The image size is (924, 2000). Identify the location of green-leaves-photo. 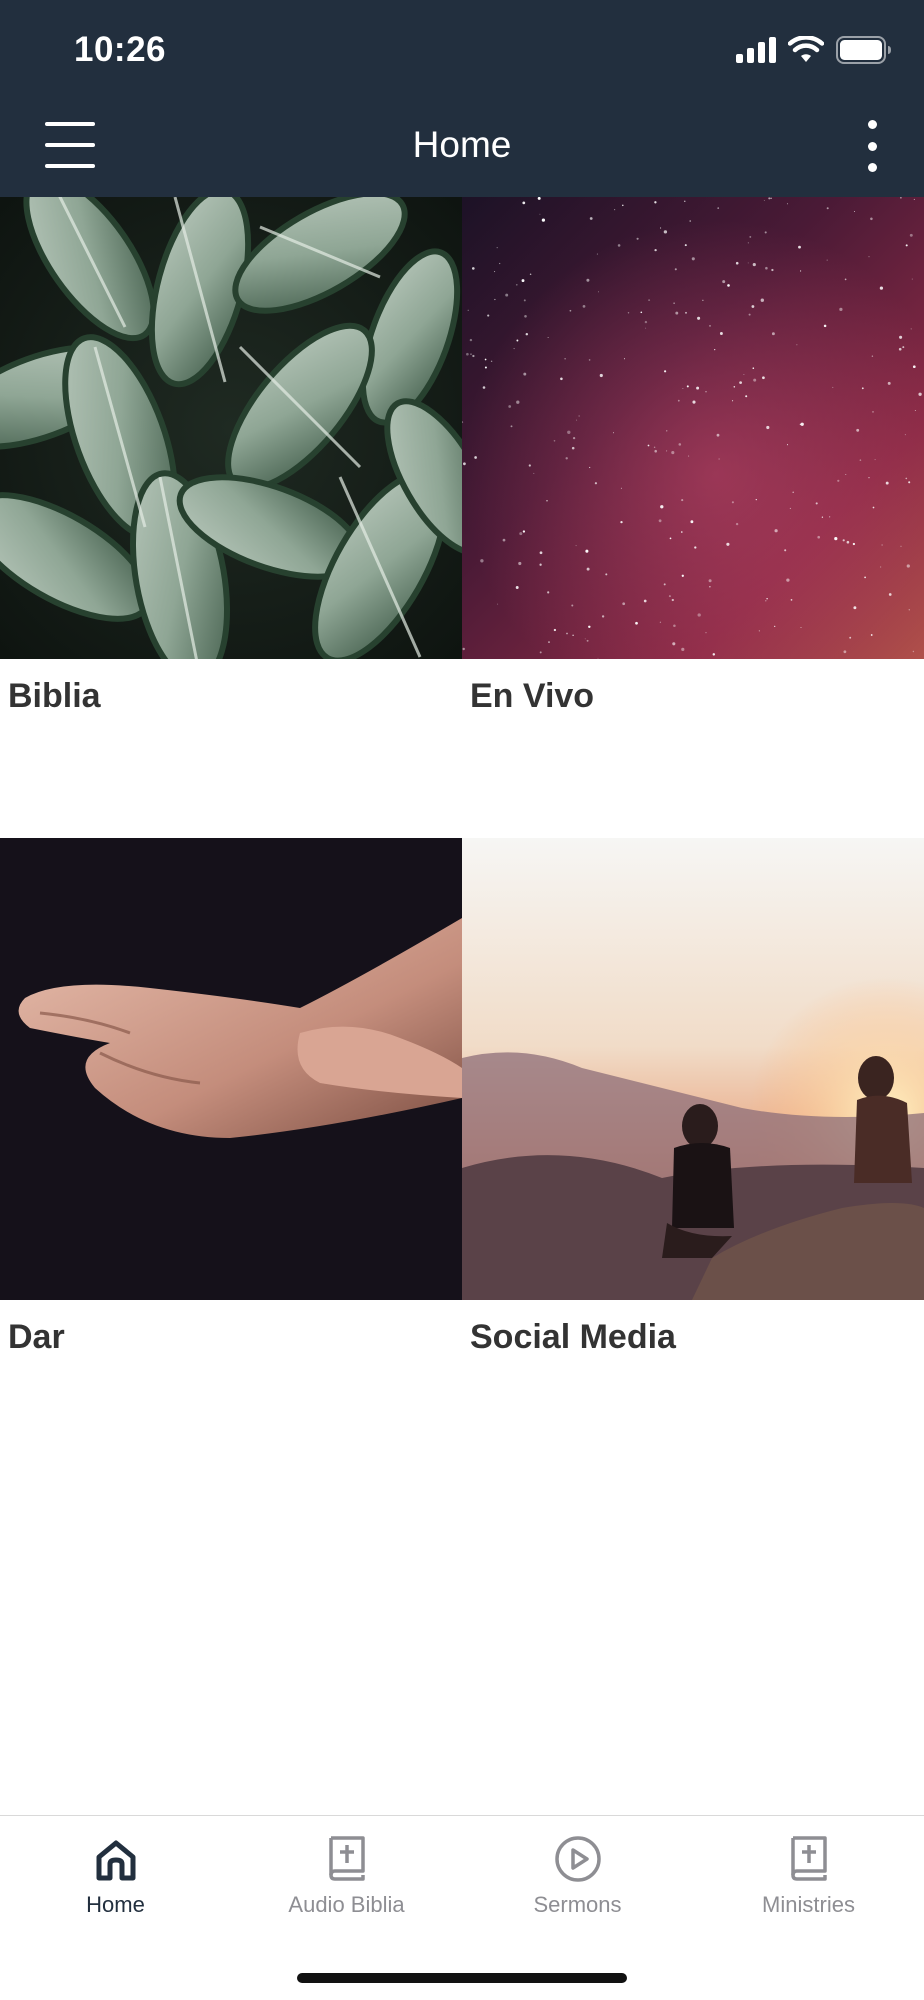
(231, 428).